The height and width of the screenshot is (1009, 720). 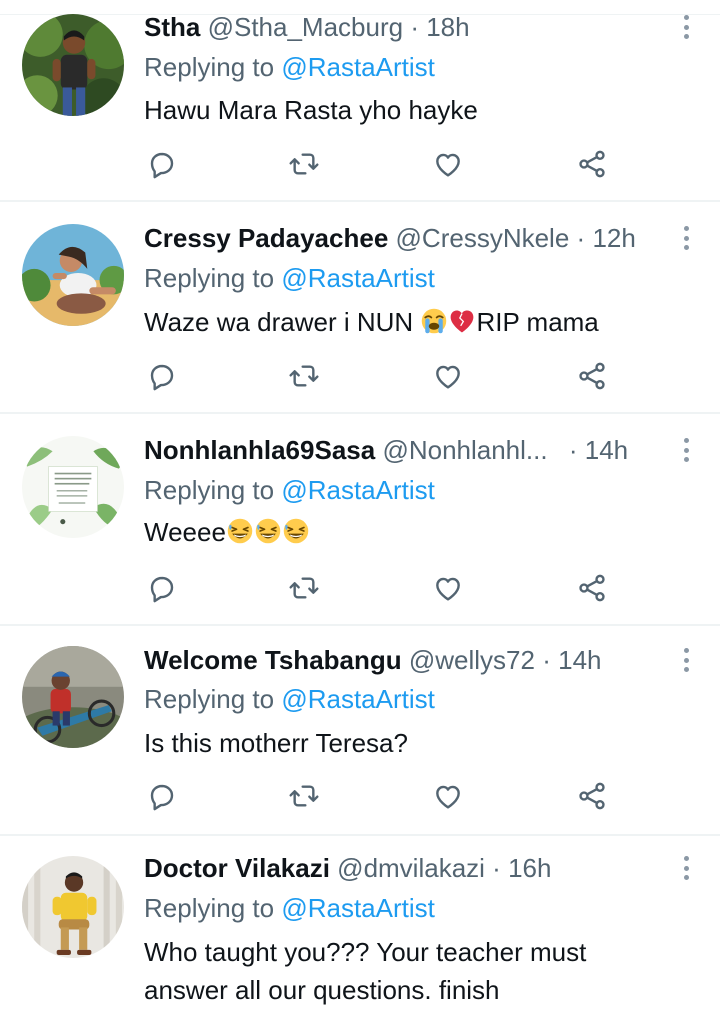 What do you see at coordinates (434, 321) in the screenshot?
I see `loudly-crying-face-emoji` at bounding box center [434, 321].